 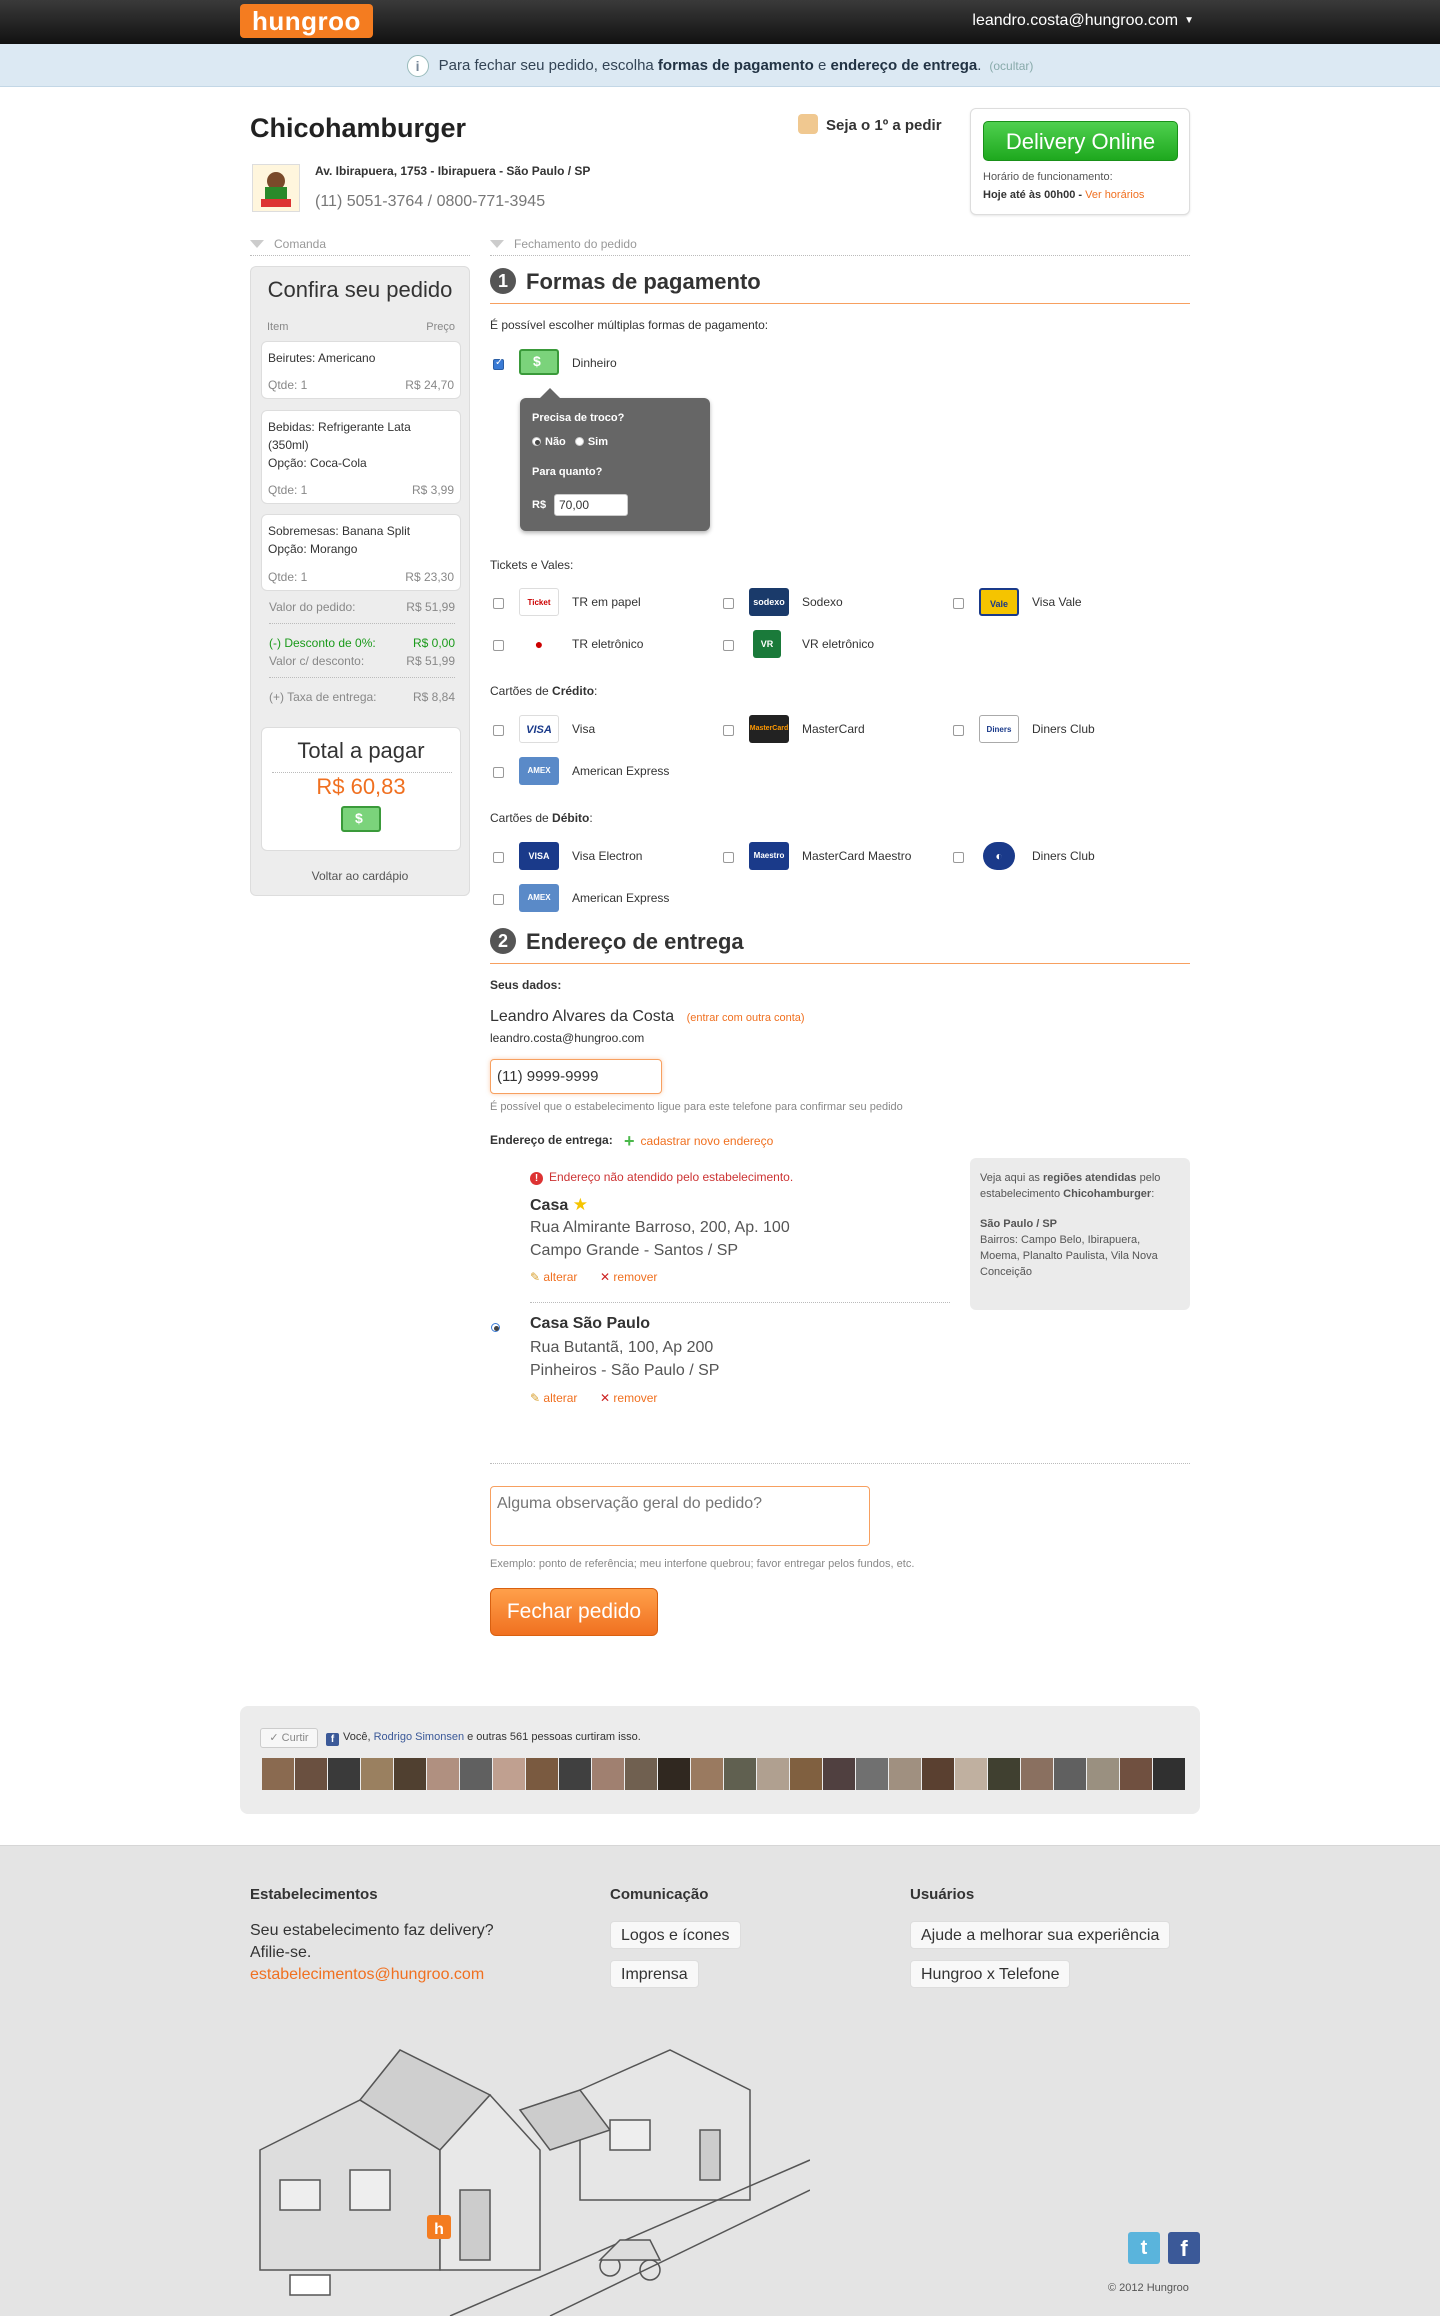 I want to click on address-radio, so click(x=497, y=1327).